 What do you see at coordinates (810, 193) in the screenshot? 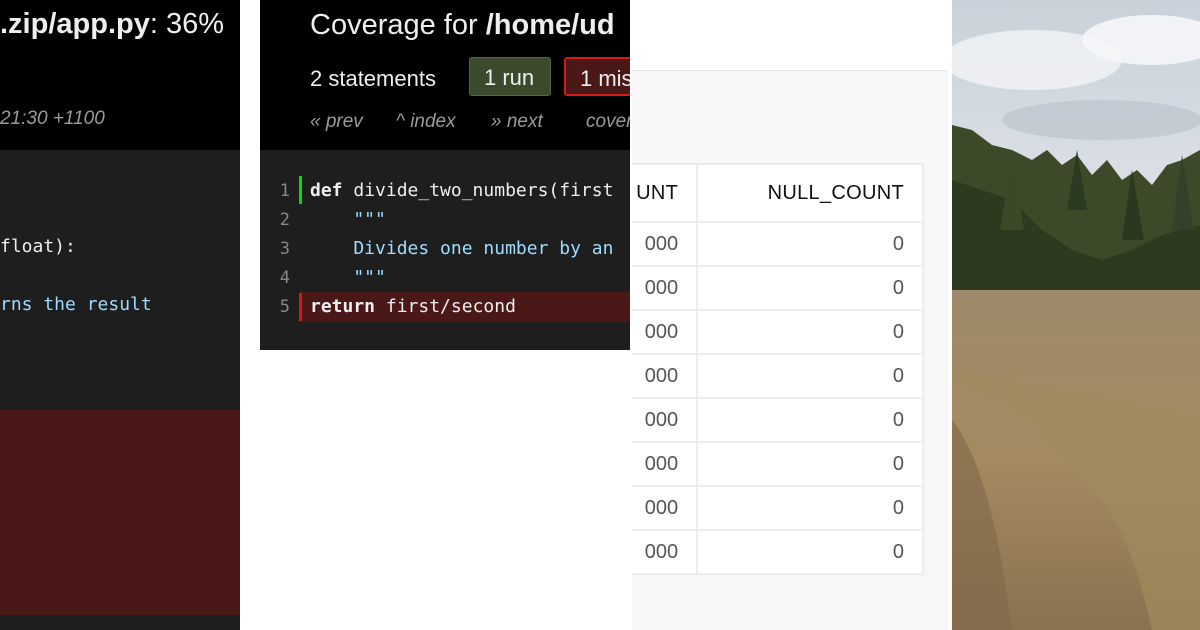
I see `column-header-null-count: NULL_COUNT` at bounding box center [810, 193].